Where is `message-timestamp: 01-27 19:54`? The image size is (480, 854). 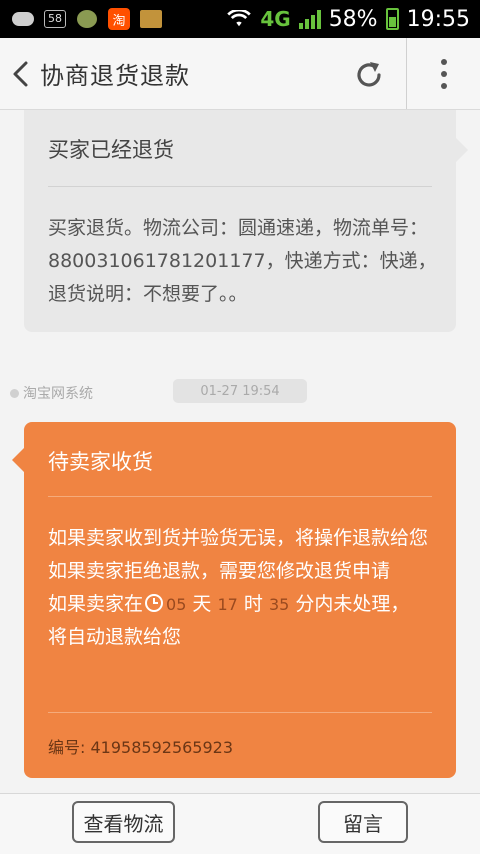
message-timestamp: 01-27 19:54 is located at coordinates (240, 391).